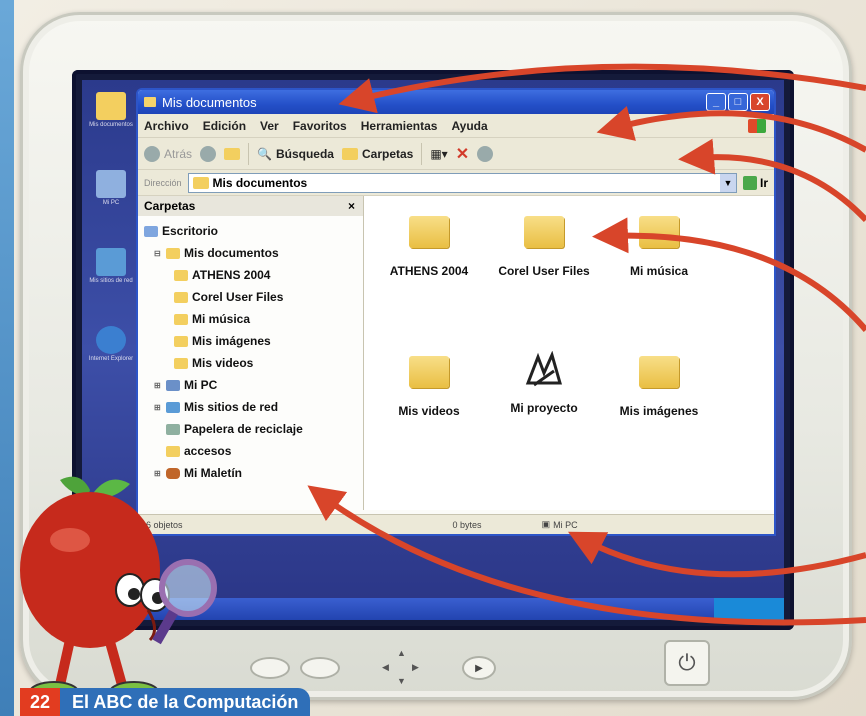 Image resolution: width=866 pixels, height=716 pixels. I want to click on collapse-icon: ⊟, so click(158, 253).